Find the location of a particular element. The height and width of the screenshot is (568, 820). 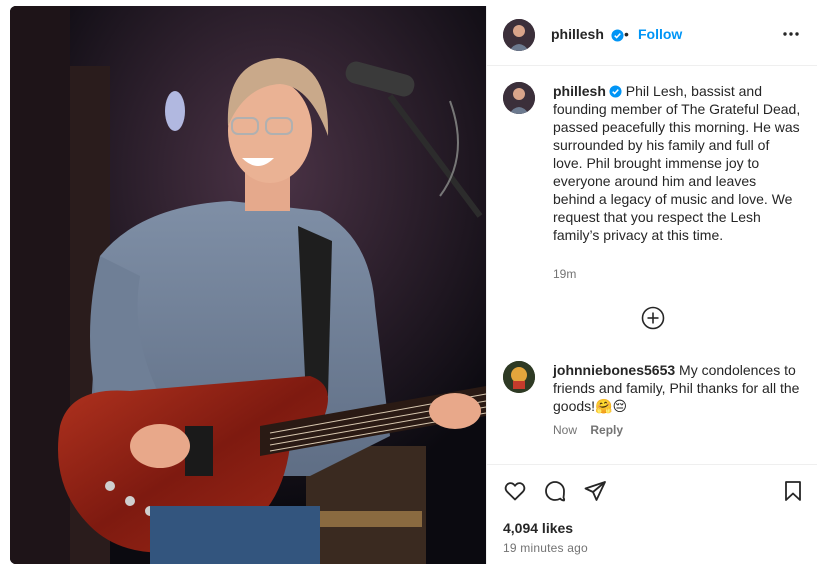

bookmark-icon is located at coordinates (793, 491).